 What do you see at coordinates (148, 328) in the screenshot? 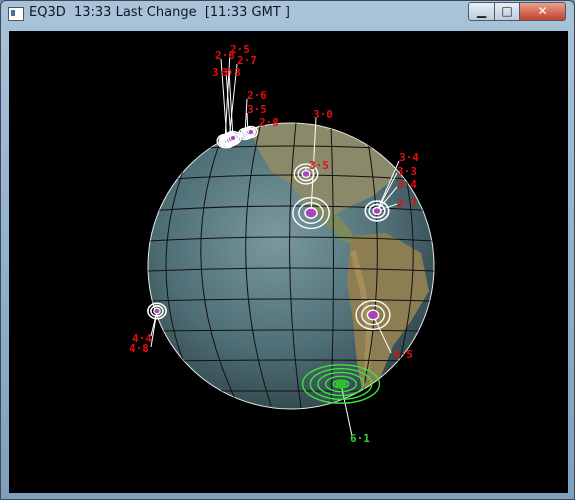
I see `quake-marker: 4·8` at bounding box center [148, 328].